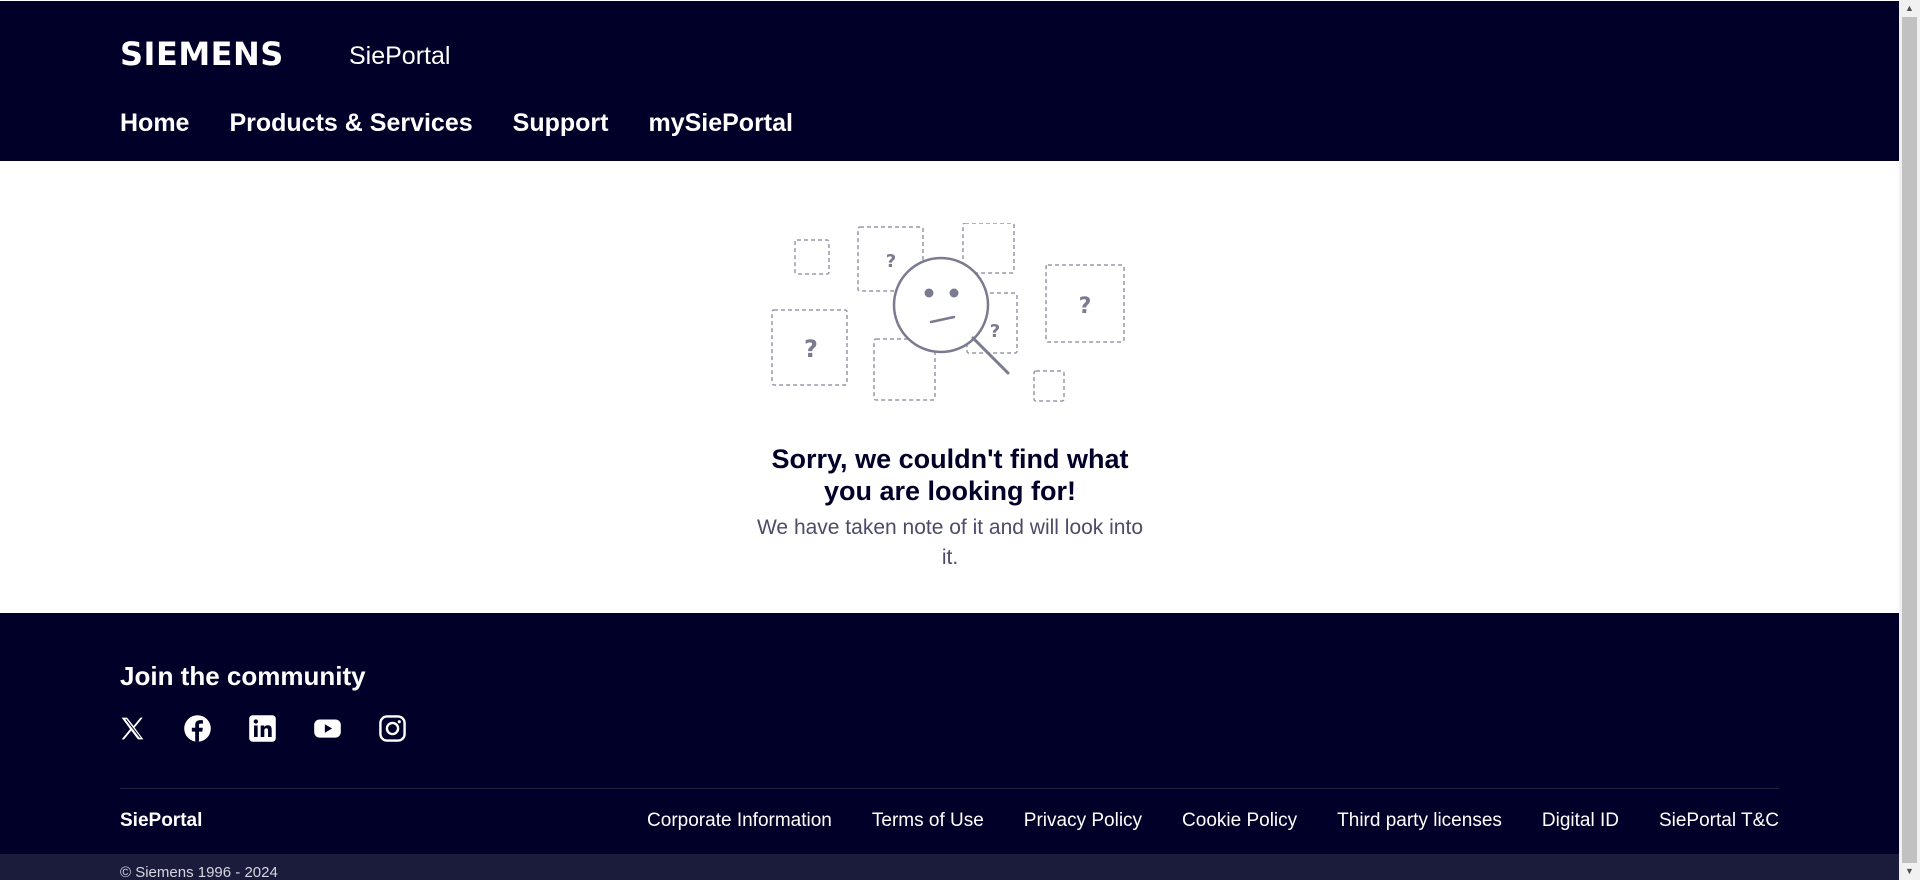  Describe the element at coordinates (1083, 821) in the screenshot. I see `footer-link-privacy-policy: Privacy Policy` at that location.